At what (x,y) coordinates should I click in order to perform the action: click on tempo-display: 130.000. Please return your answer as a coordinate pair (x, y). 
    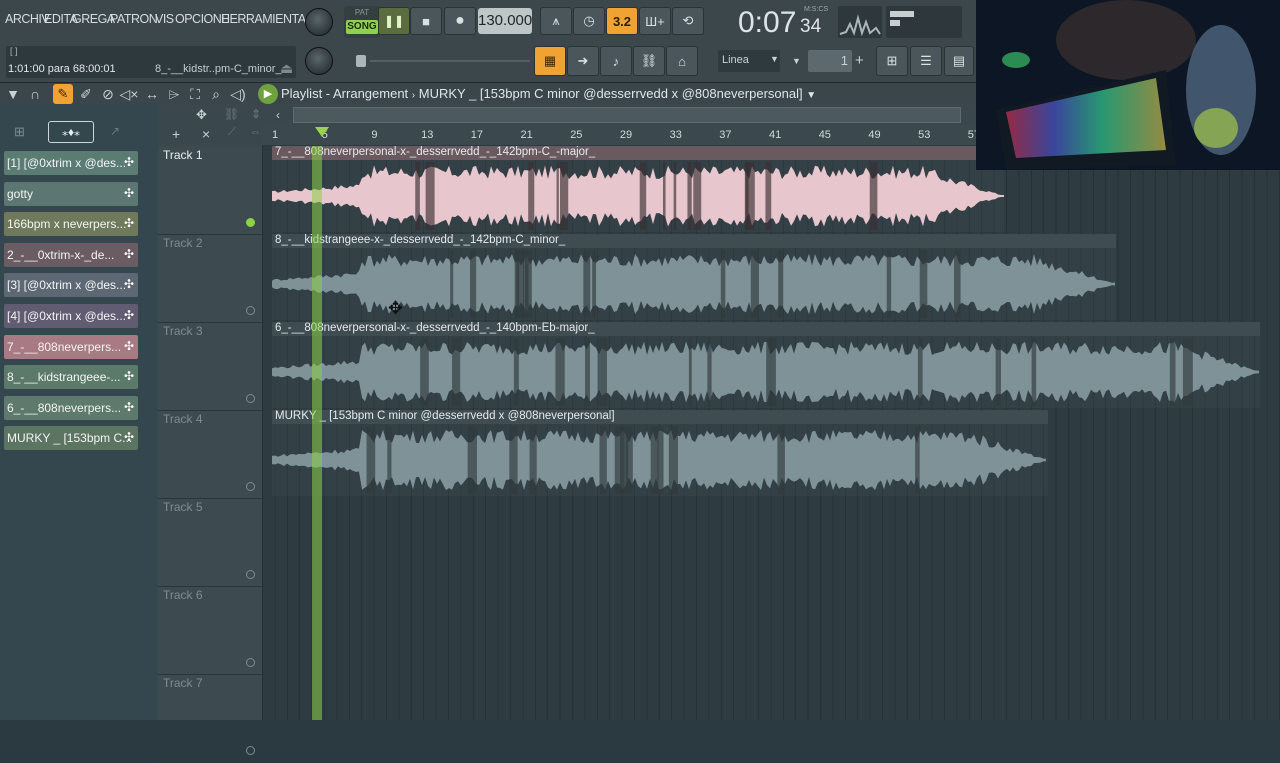
    Looking at the image, I should click on (505, 21).